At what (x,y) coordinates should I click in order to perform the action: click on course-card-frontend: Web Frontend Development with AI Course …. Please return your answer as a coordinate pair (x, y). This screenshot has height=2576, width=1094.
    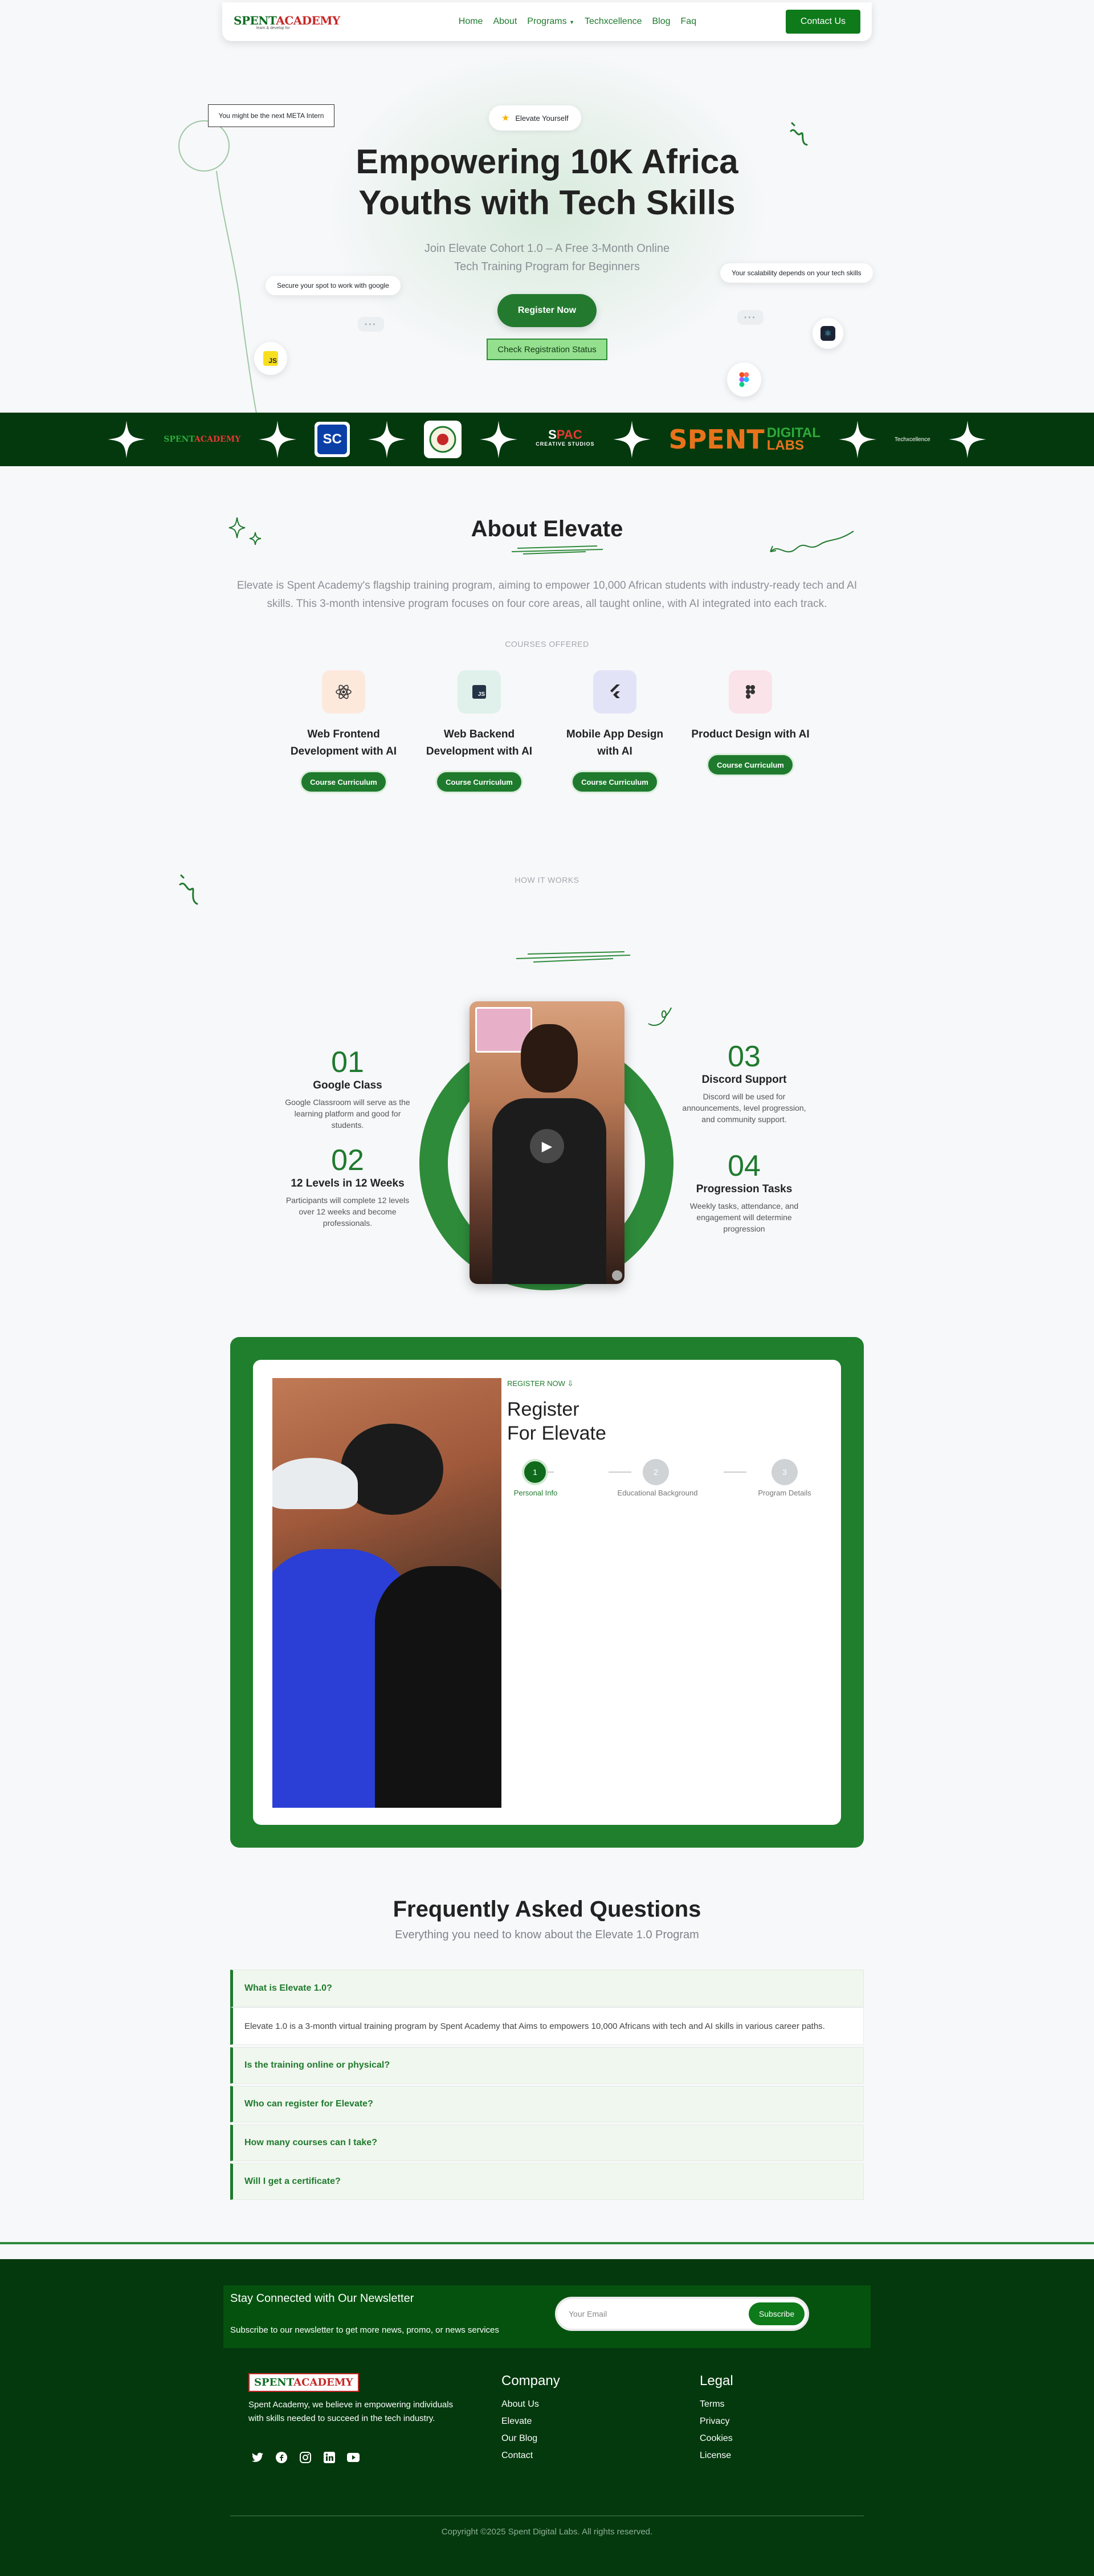
    Looking at the image, I should click on (343, 731).